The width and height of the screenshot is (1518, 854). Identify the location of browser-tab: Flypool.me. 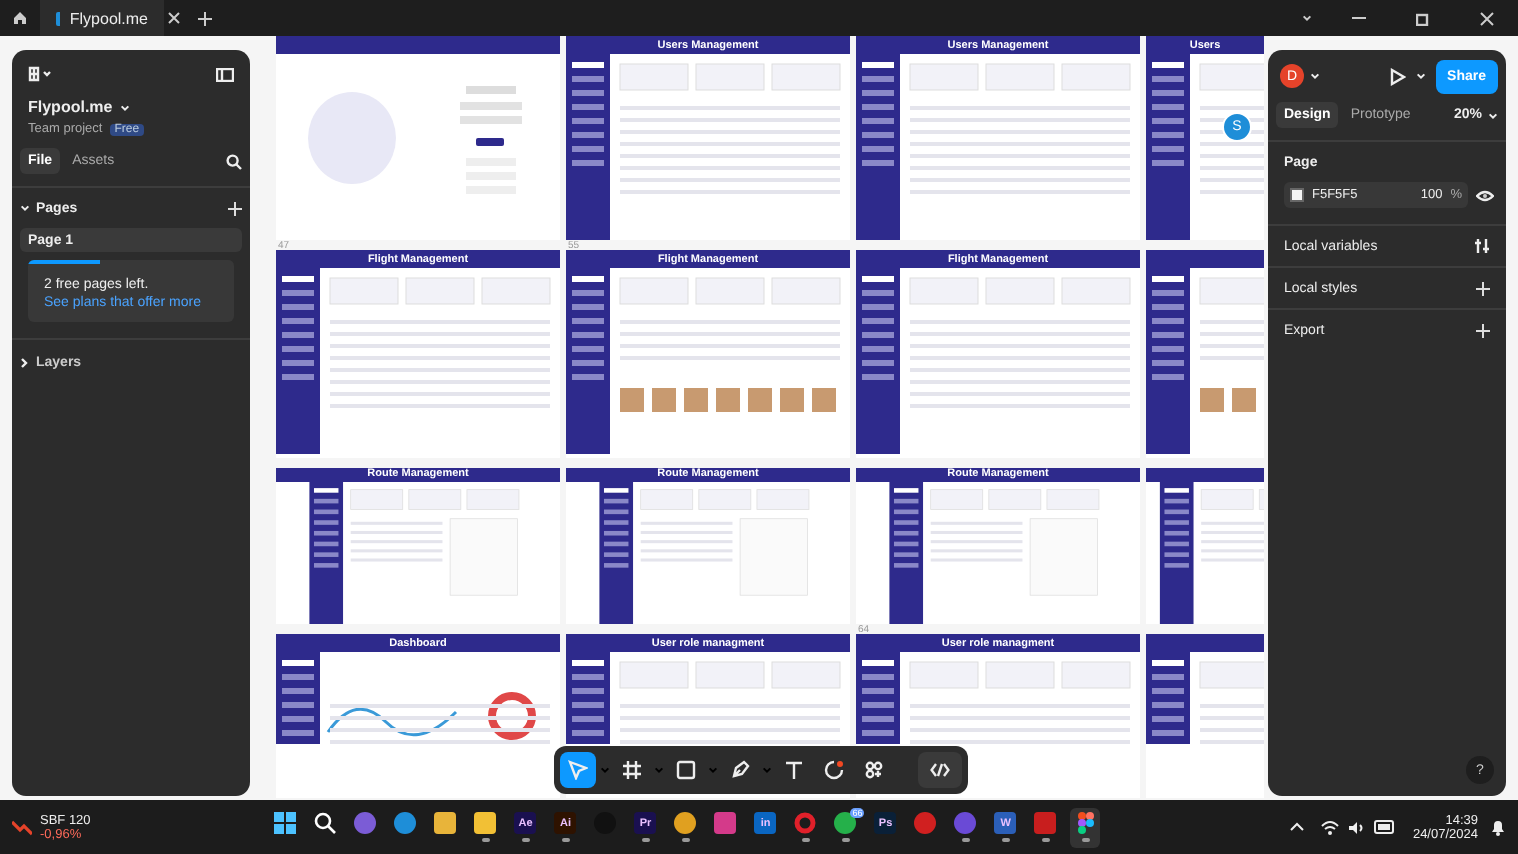
(102, 18).